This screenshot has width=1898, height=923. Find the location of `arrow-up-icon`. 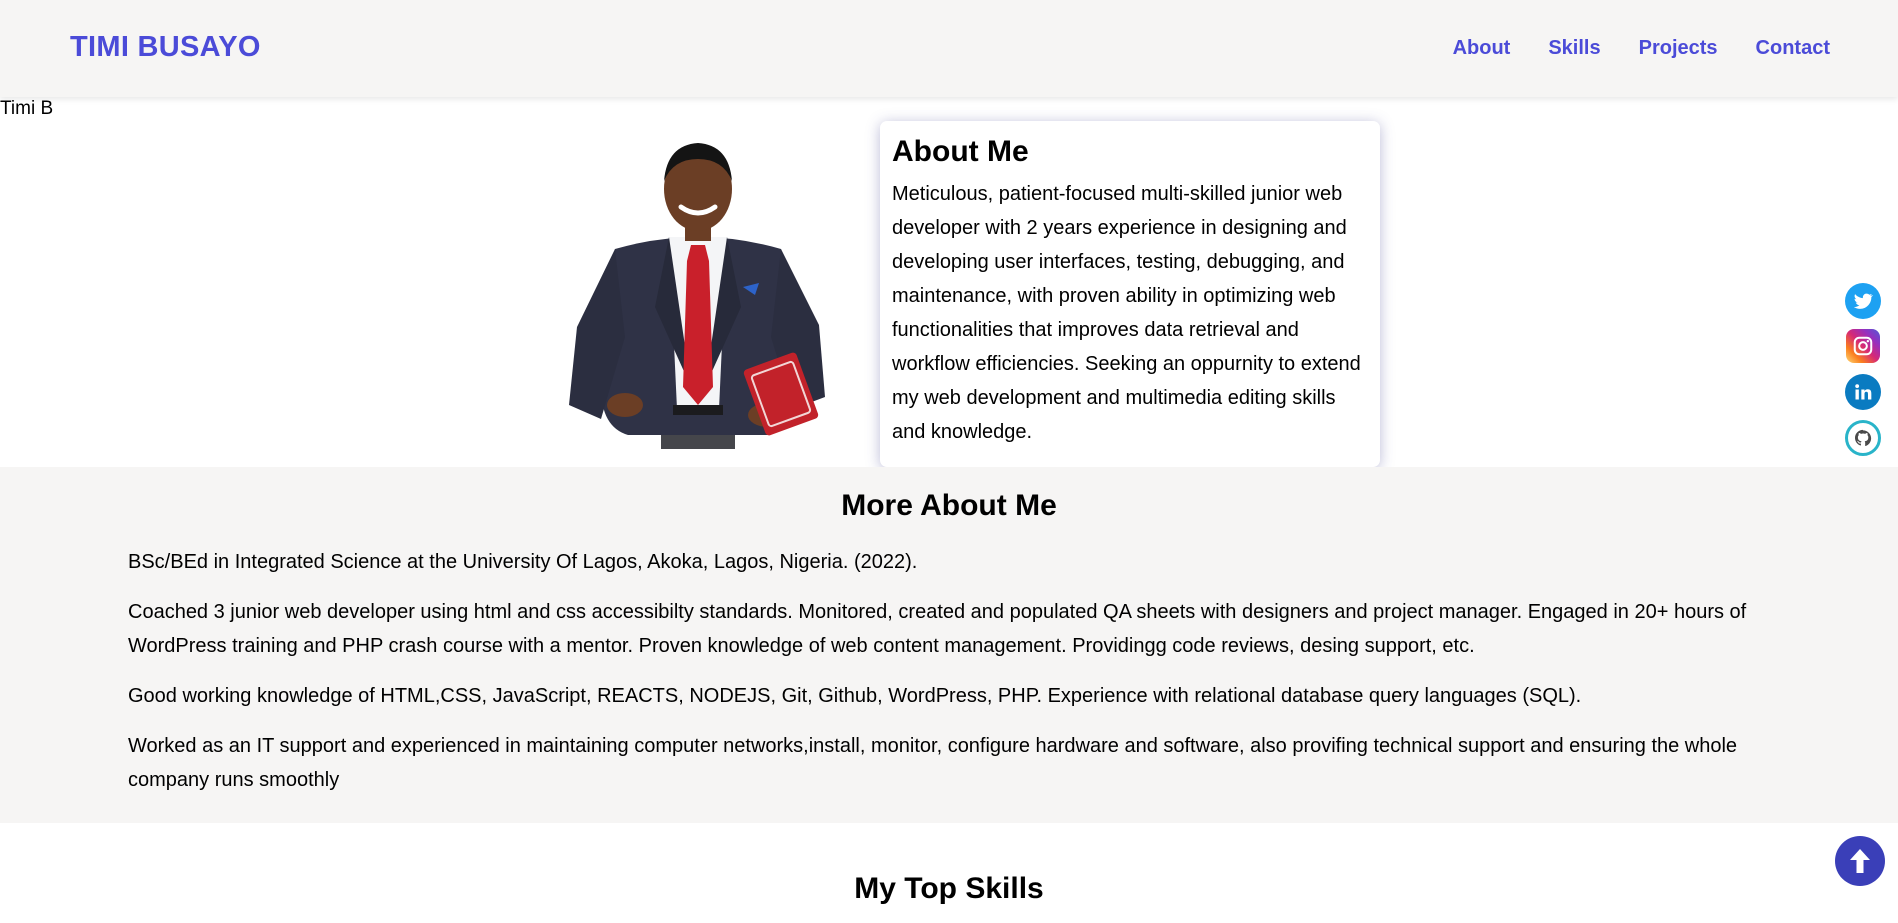

arrow-up-icon is located at coordinates (1860, 861).